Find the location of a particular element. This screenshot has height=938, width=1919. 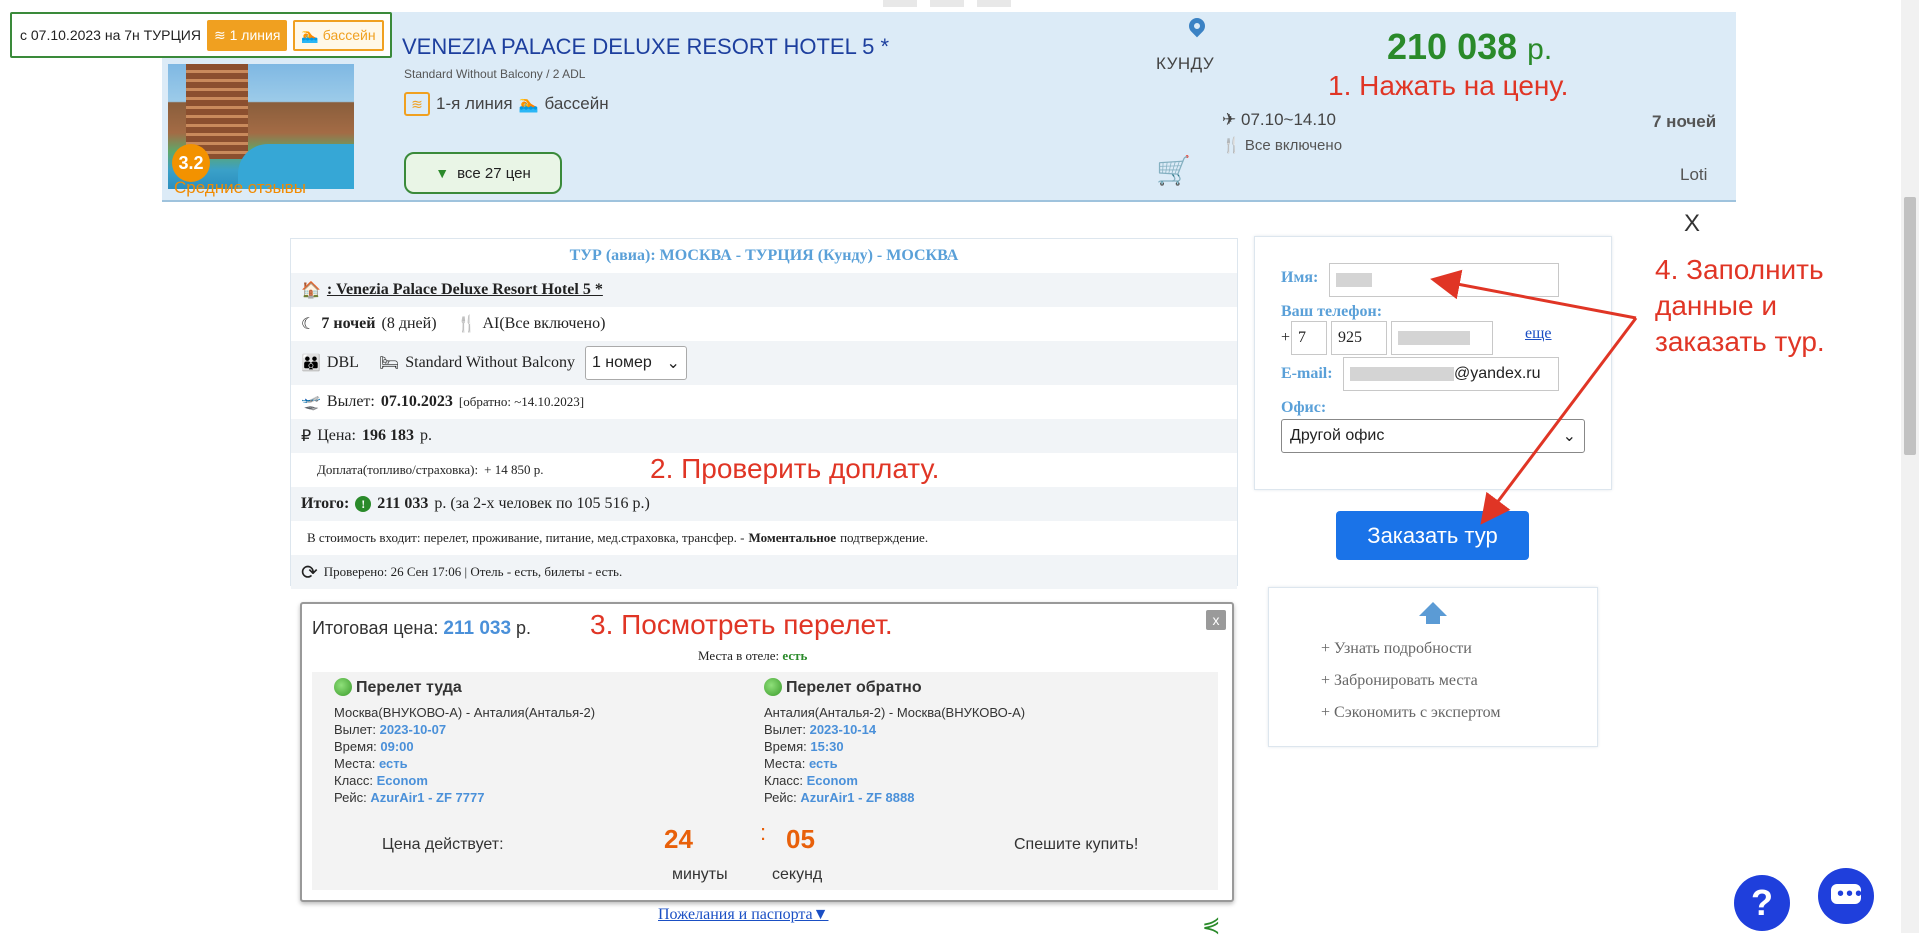

room-count-select: 1 номер ⌄ is located at coordinates (635, 363).